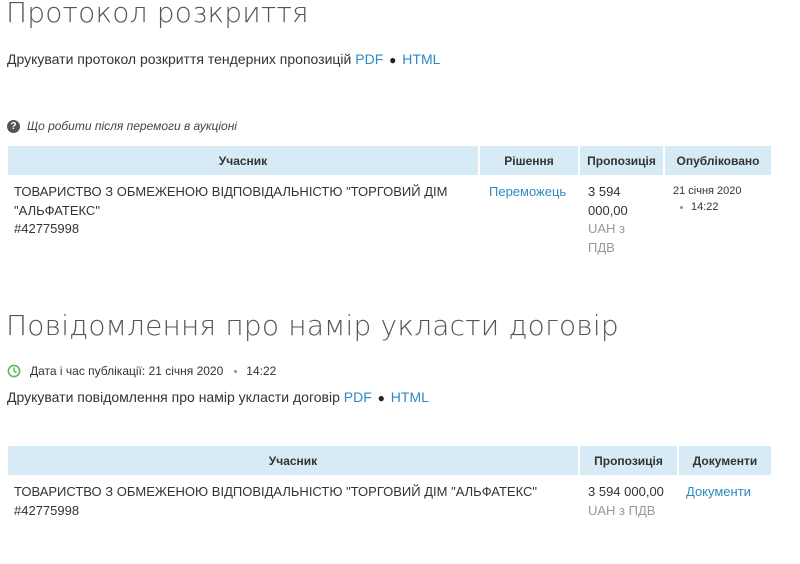 This screenshot has height=564, width=800. I want to click on protocol-html-link: HTML, so click(421, 59).